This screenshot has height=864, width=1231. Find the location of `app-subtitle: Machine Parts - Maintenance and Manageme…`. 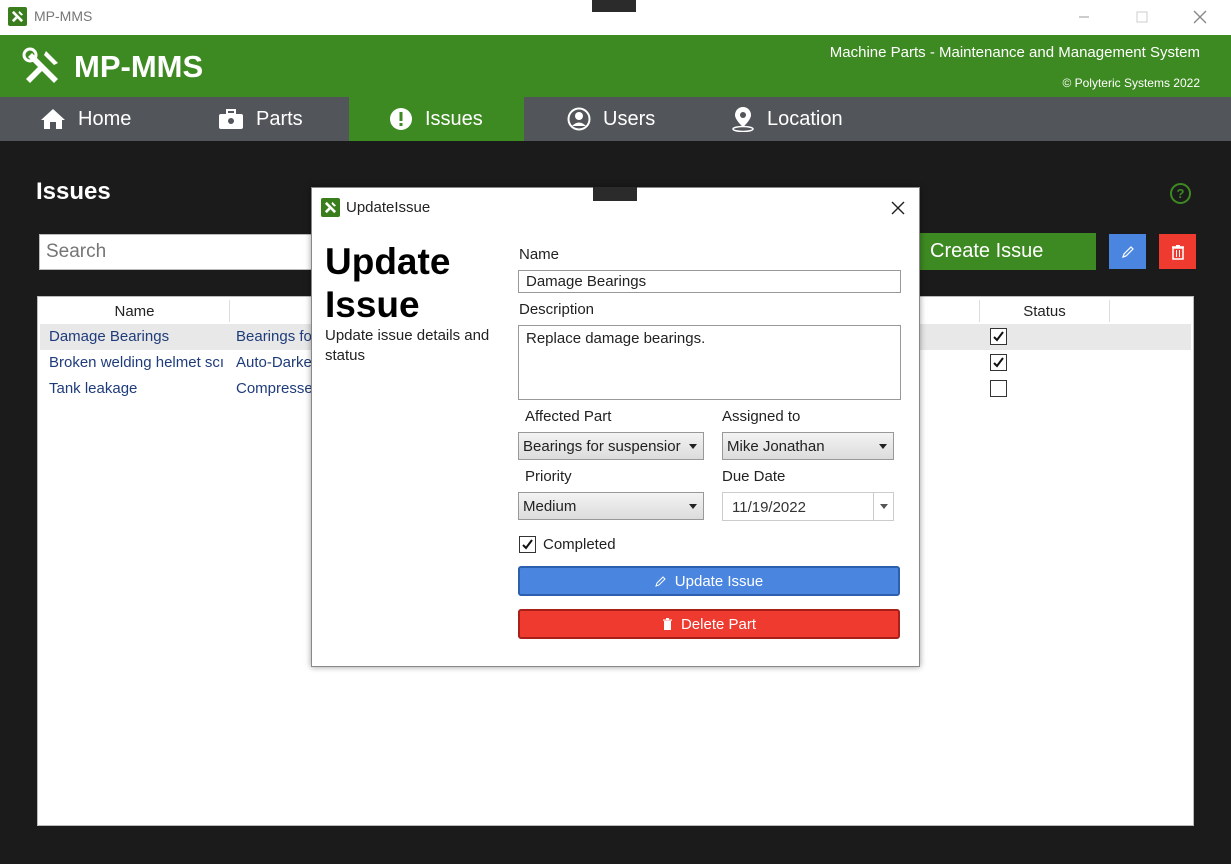

app-subtitle: Machine Parts - Maintenance and Manageme… is located at coordinates (1014, 52).